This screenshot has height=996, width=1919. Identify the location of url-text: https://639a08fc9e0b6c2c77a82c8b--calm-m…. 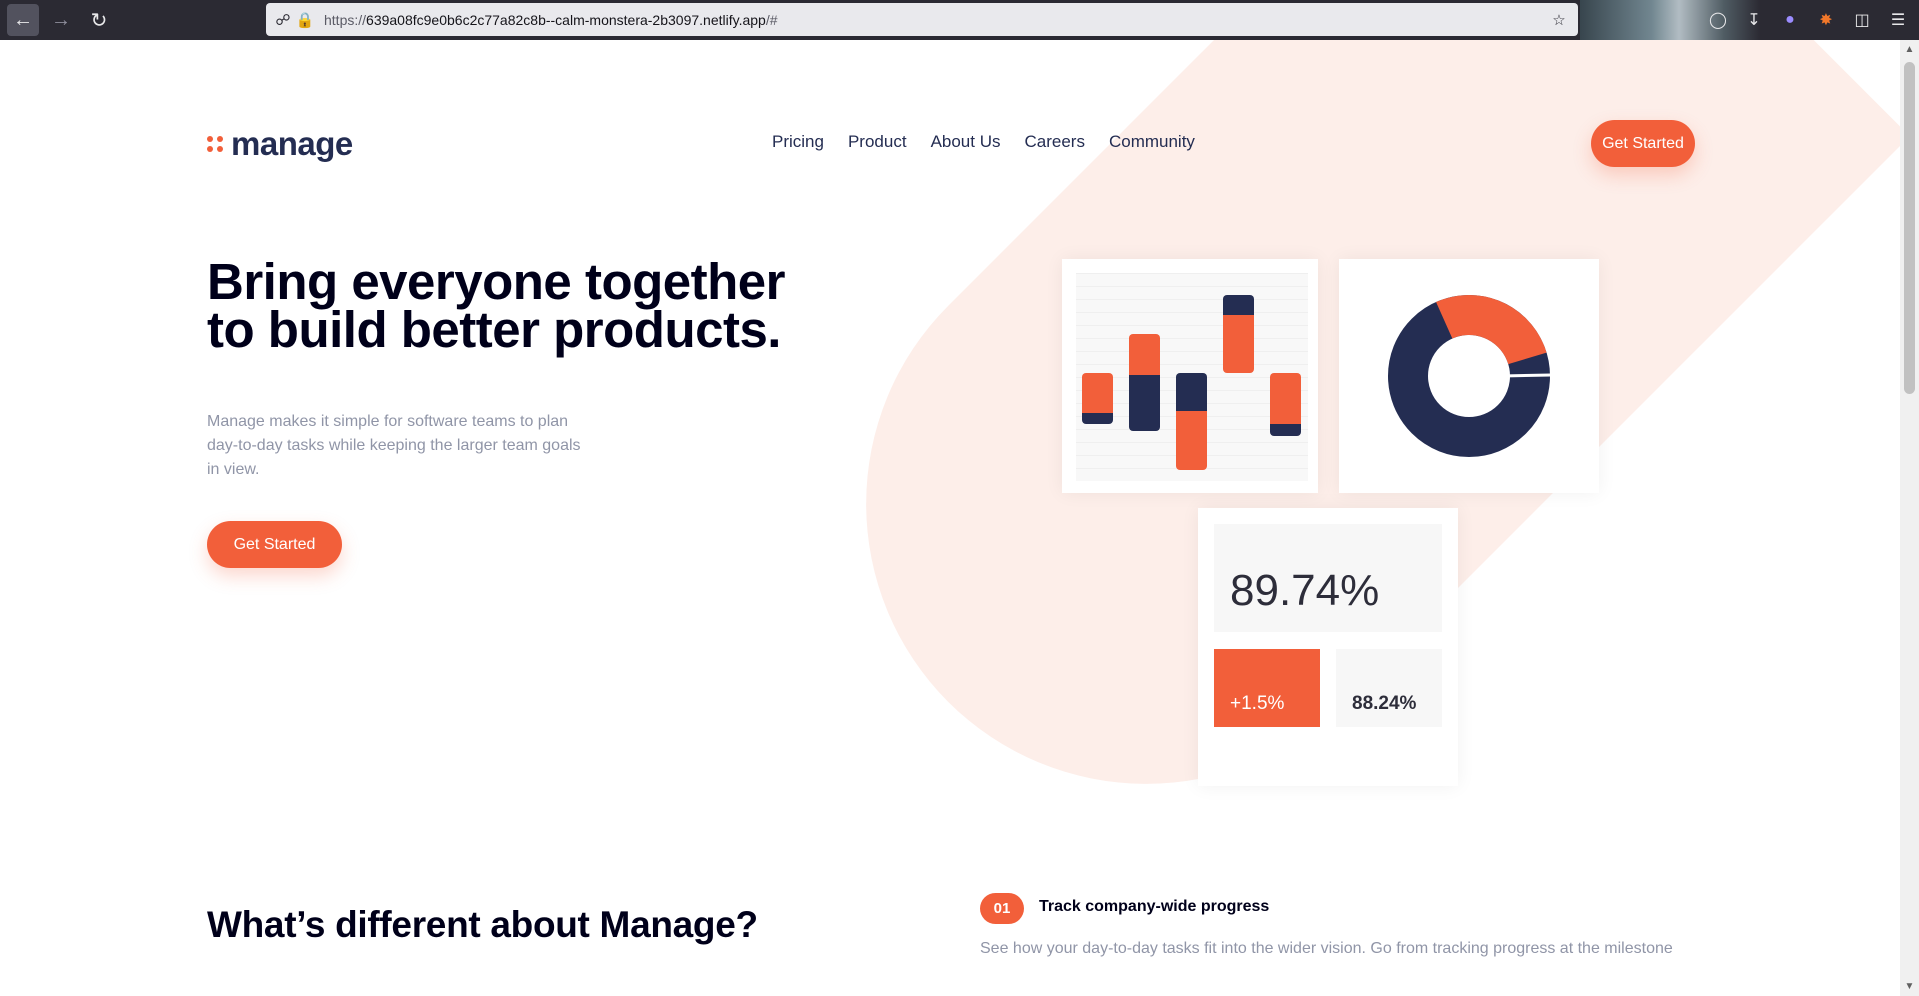
(551, 20).